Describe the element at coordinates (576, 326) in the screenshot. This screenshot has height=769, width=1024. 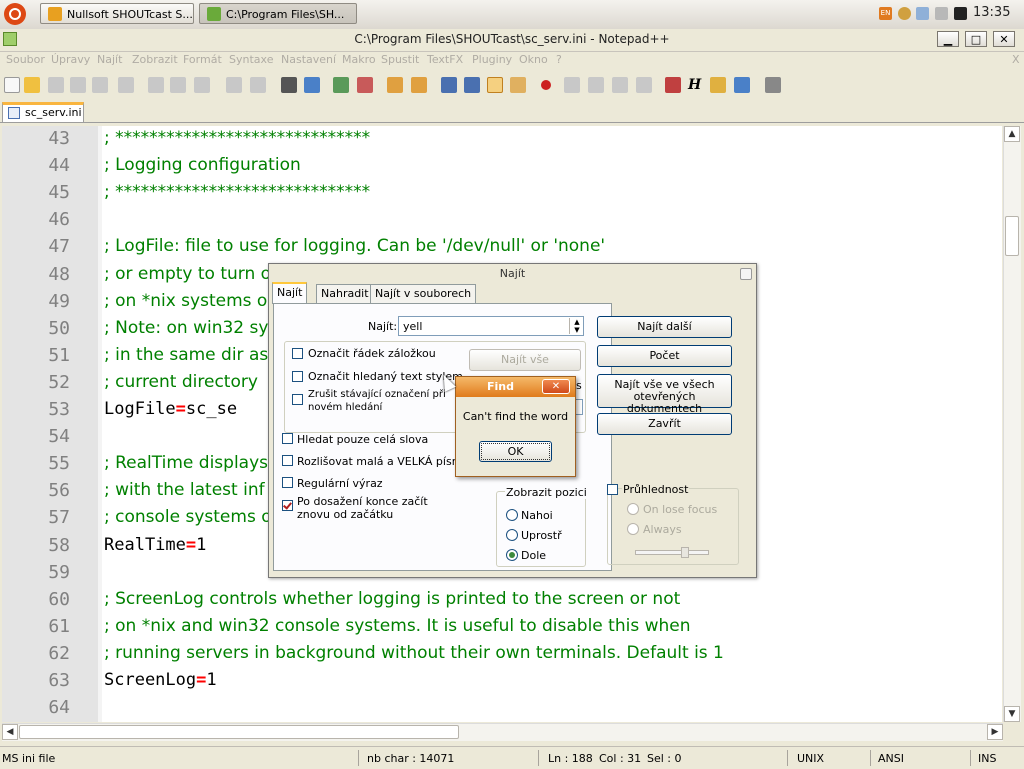
I see `dropdown-arrow-icon: ▲ ▼` at that location.